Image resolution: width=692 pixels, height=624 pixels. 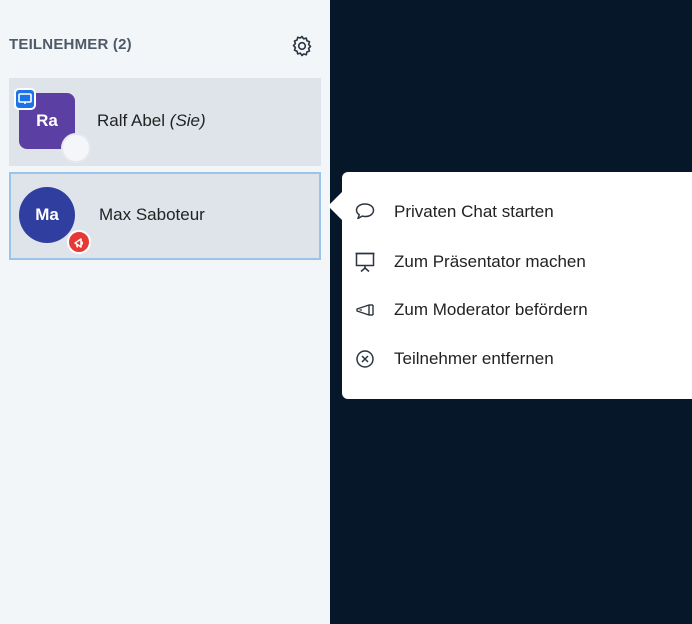 What do you see at coordinates (474, 211) in the screenshot?
I see `menu-item-label: Privaten Chat starten` at bounding box center [474, 211].